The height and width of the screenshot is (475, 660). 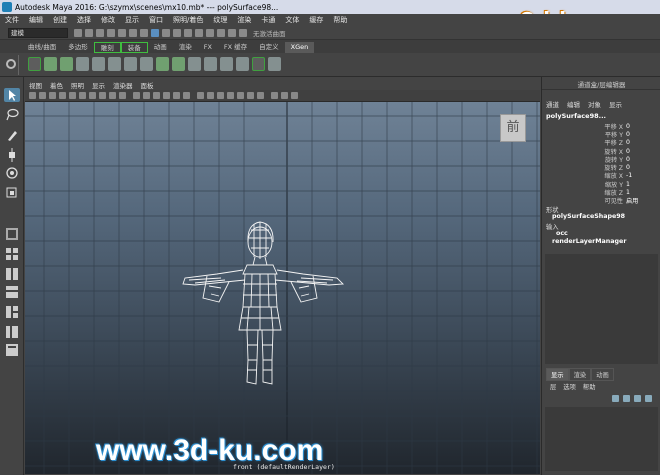 I want to click on open-scene-icon, so click(x=89, y=32).